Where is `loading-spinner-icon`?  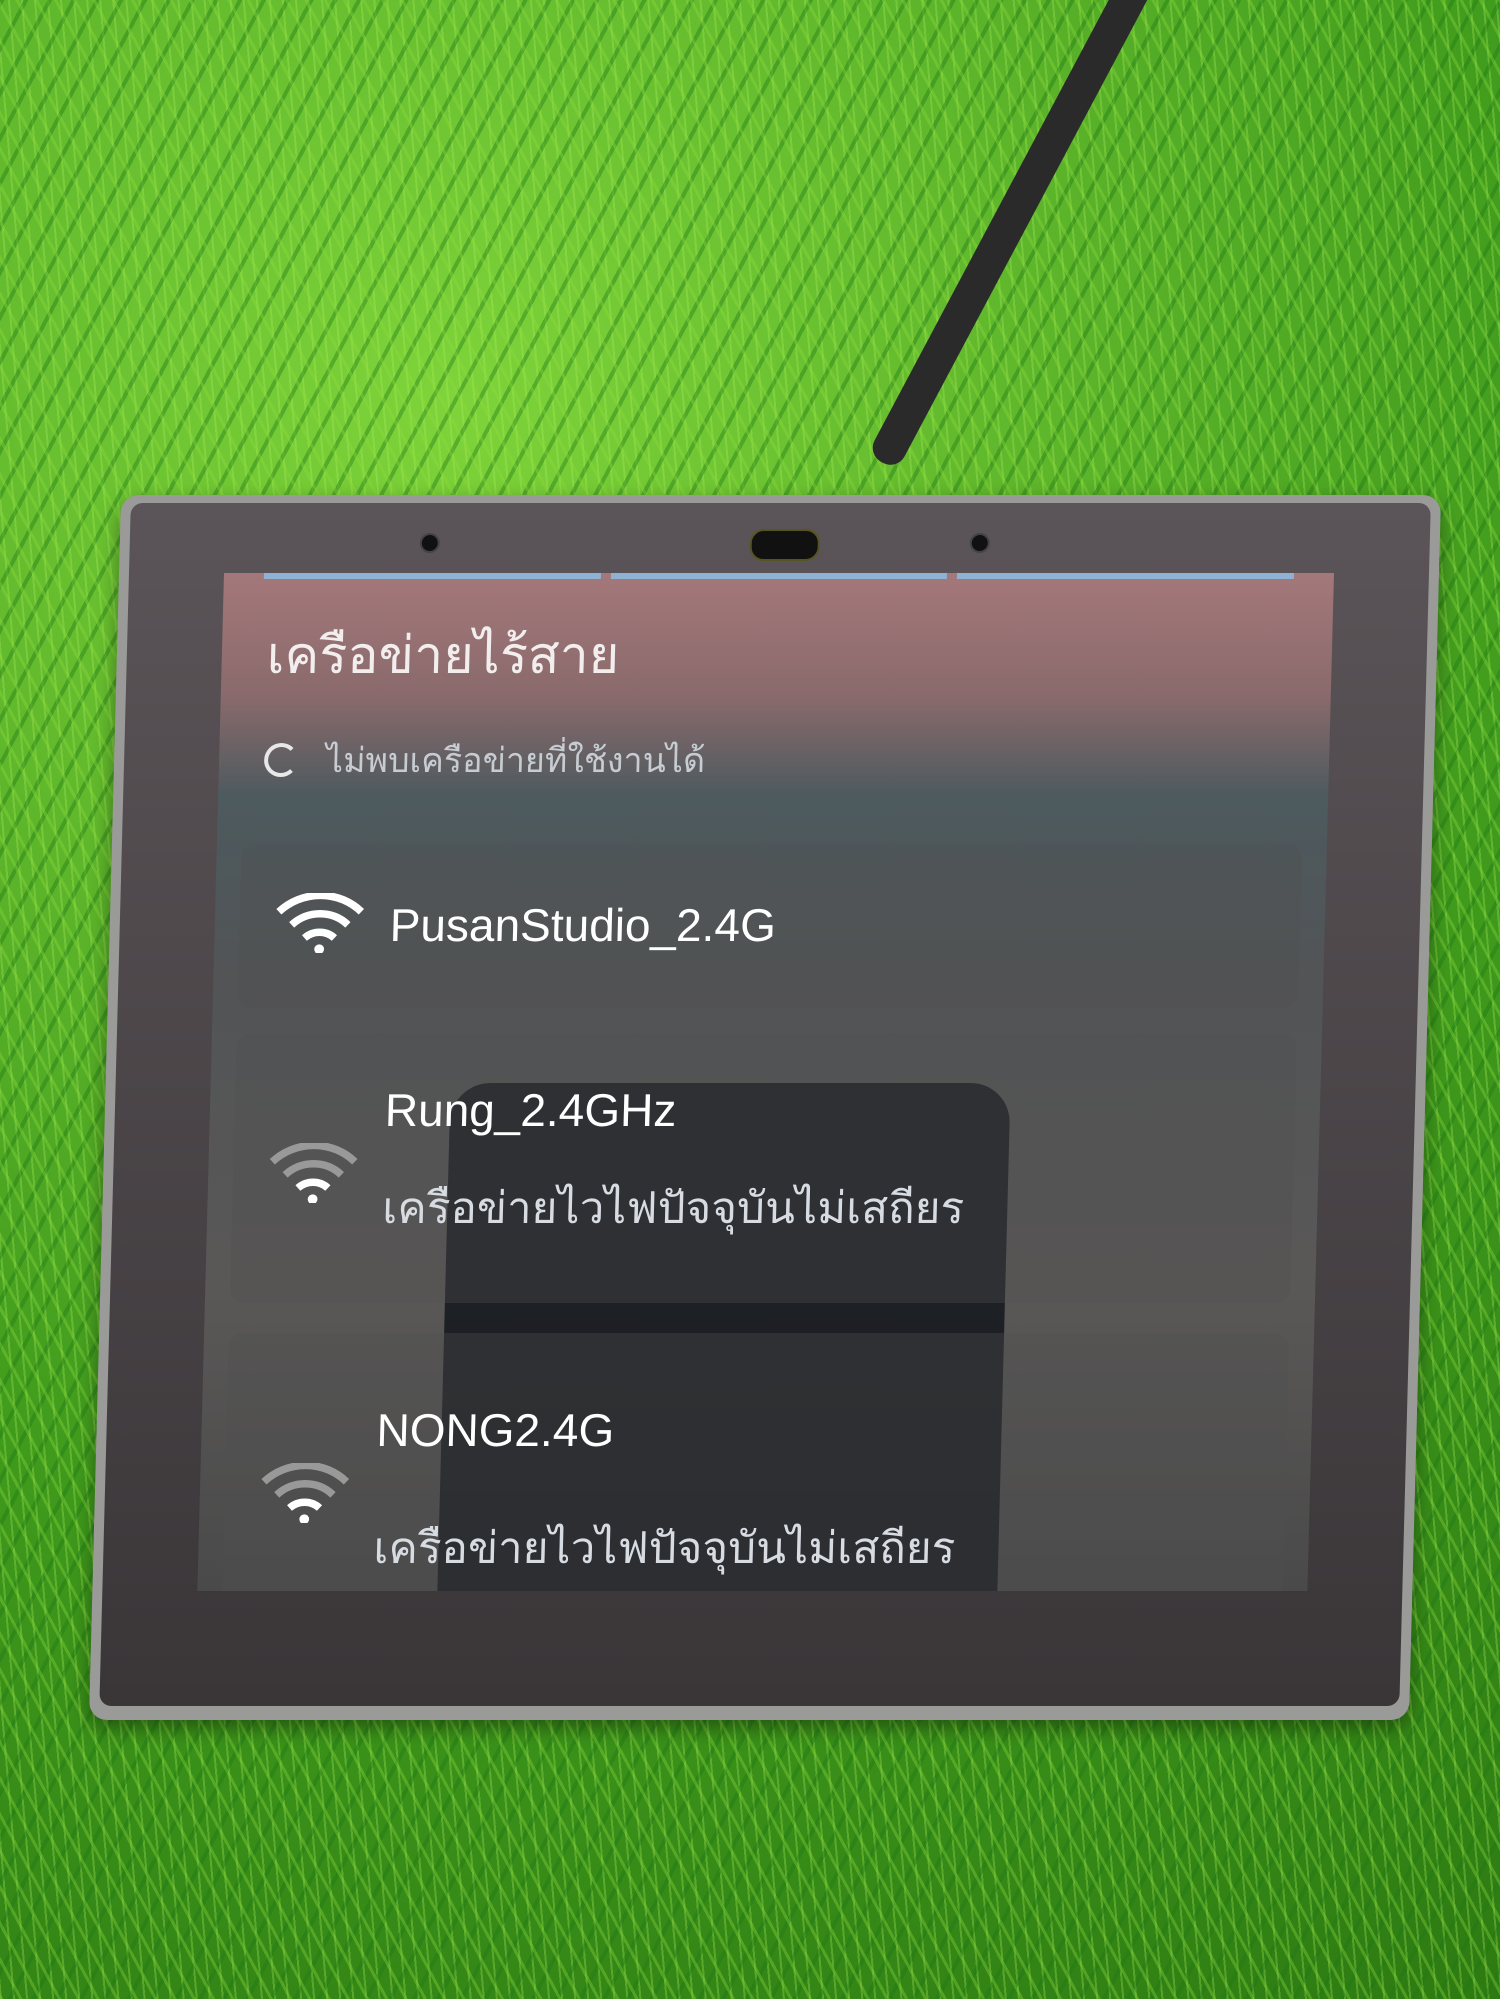
loading-spinner-icon is located at coordinates (281, 760).